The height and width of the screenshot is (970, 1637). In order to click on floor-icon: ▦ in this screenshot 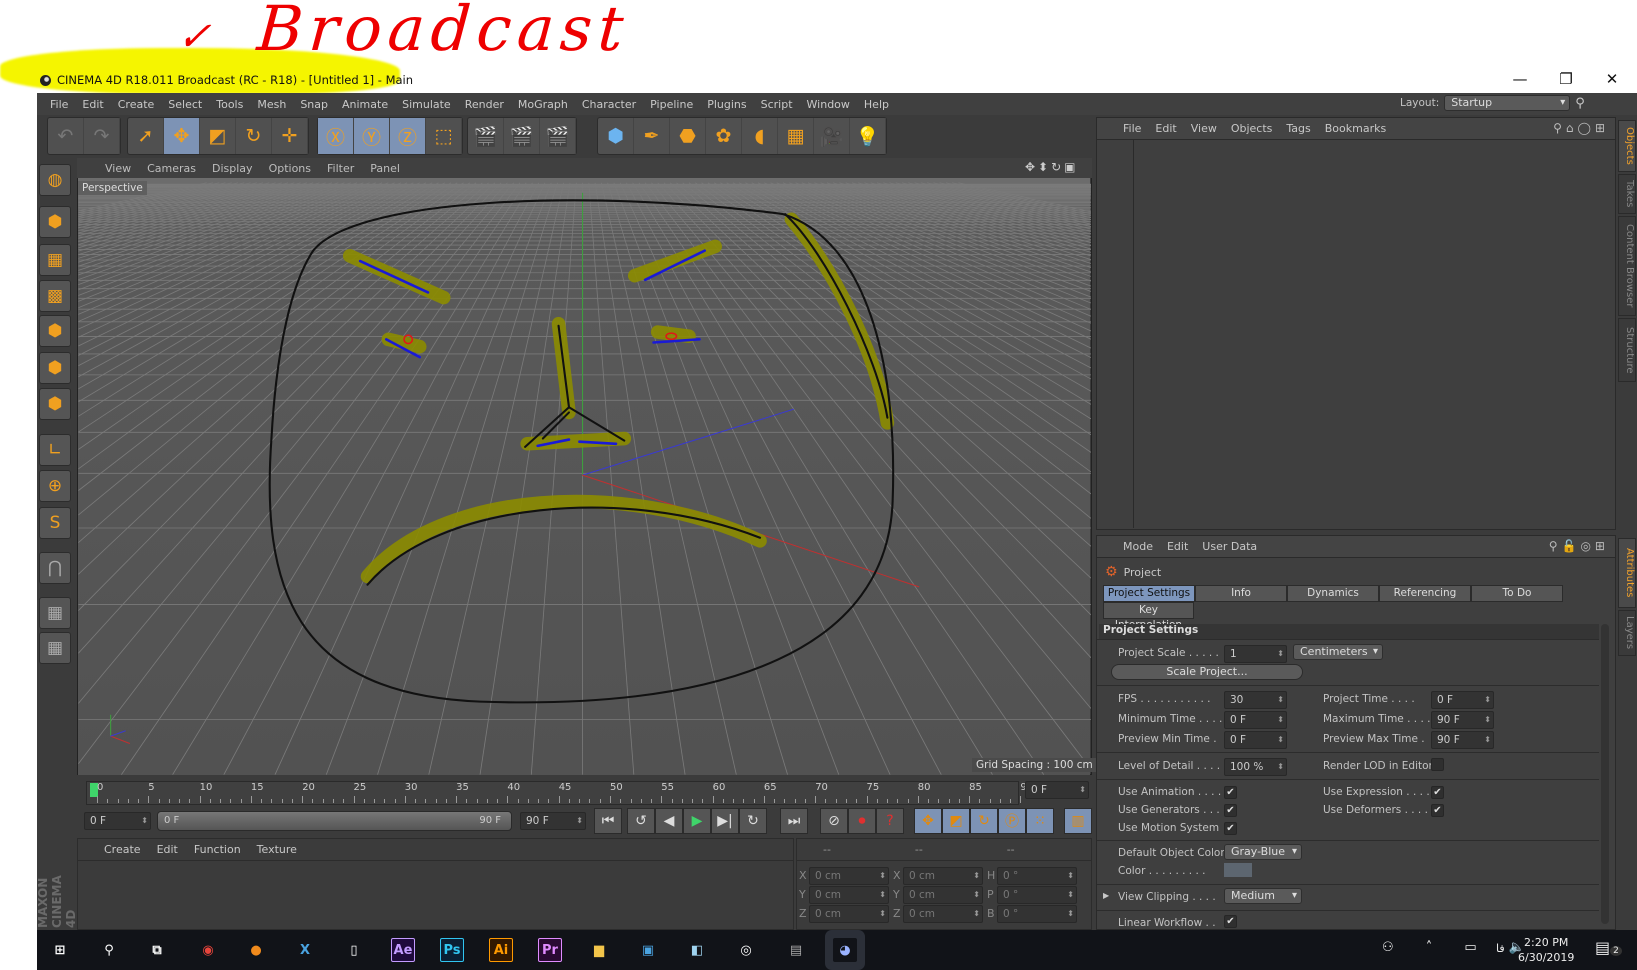, I will do `click(796, 136)`.